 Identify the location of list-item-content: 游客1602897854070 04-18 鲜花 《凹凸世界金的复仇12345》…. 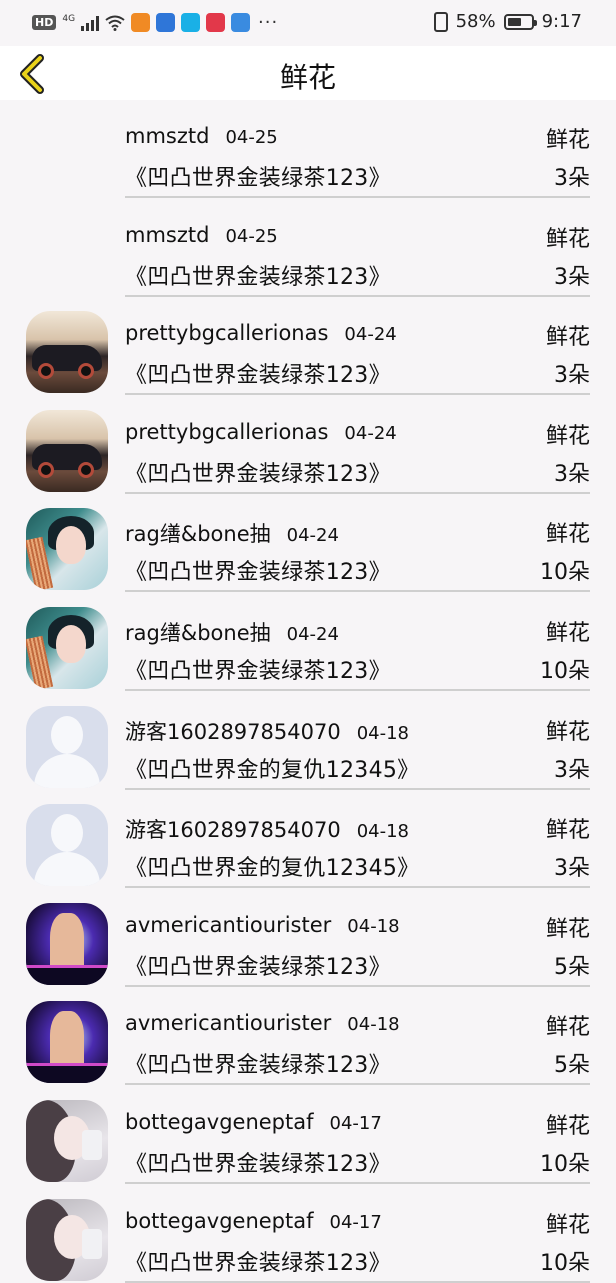
(357, 741).